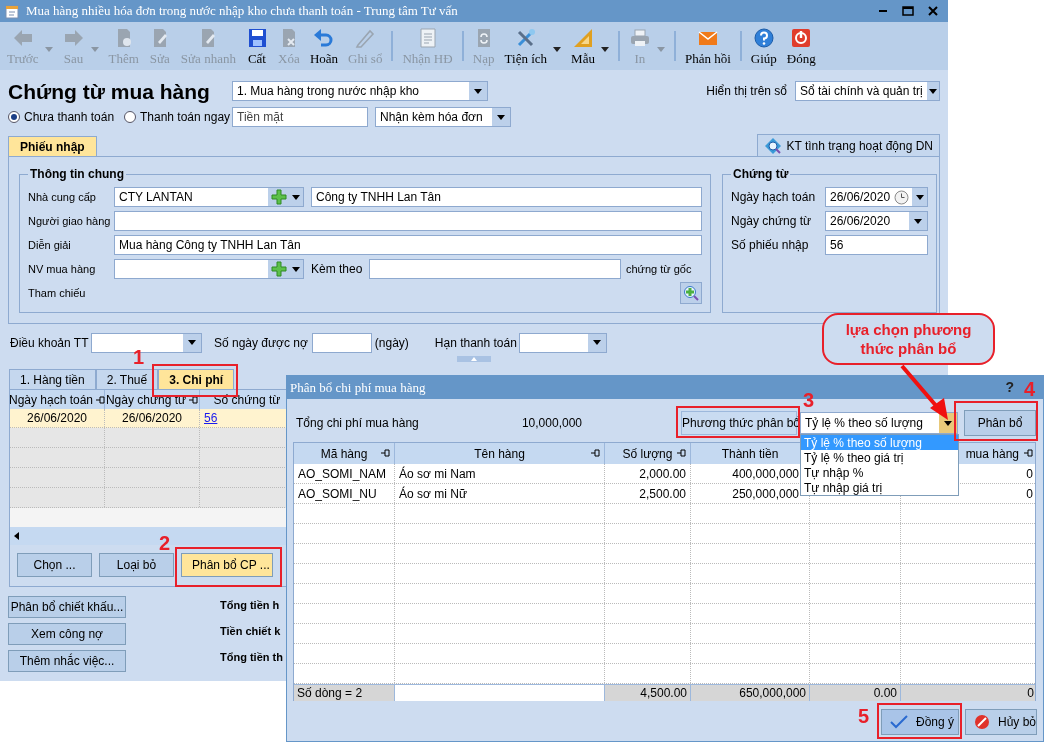  I want to click on combo-box: 1. Mua hàng trong nước nhập kho, so click(360, 91).